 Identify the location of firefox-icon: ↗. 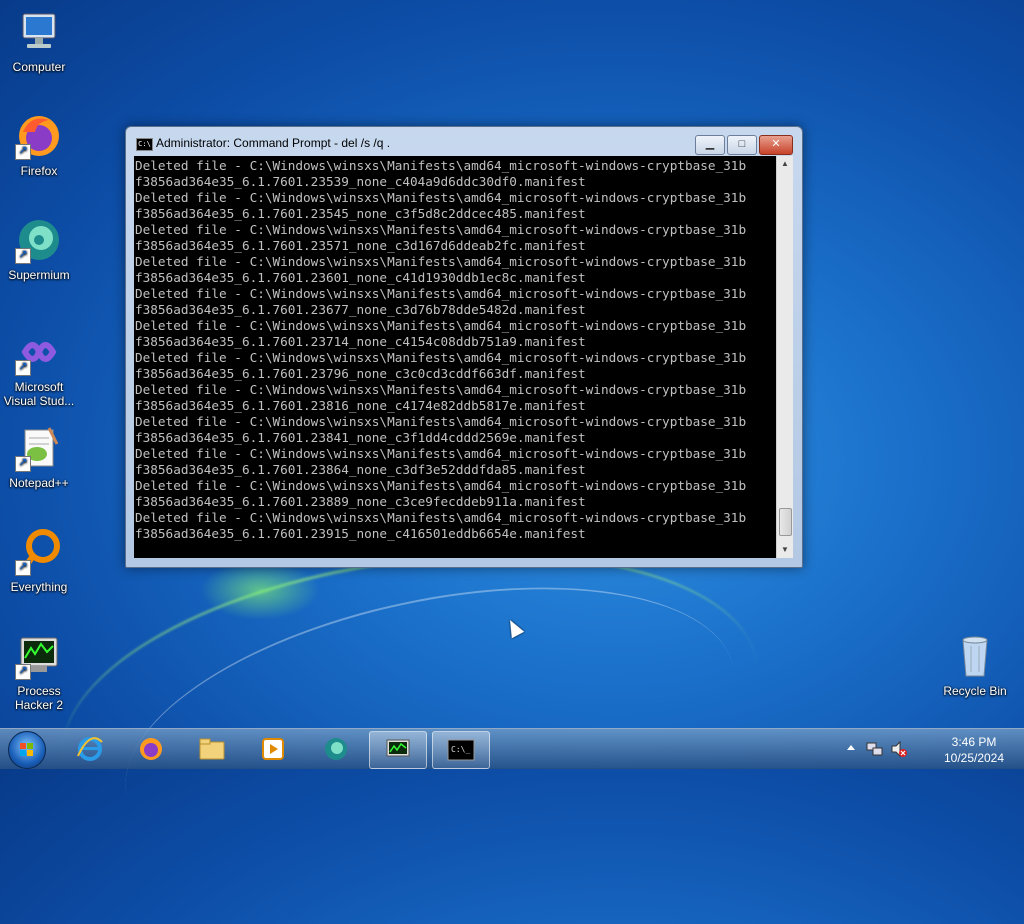
(39, 136).